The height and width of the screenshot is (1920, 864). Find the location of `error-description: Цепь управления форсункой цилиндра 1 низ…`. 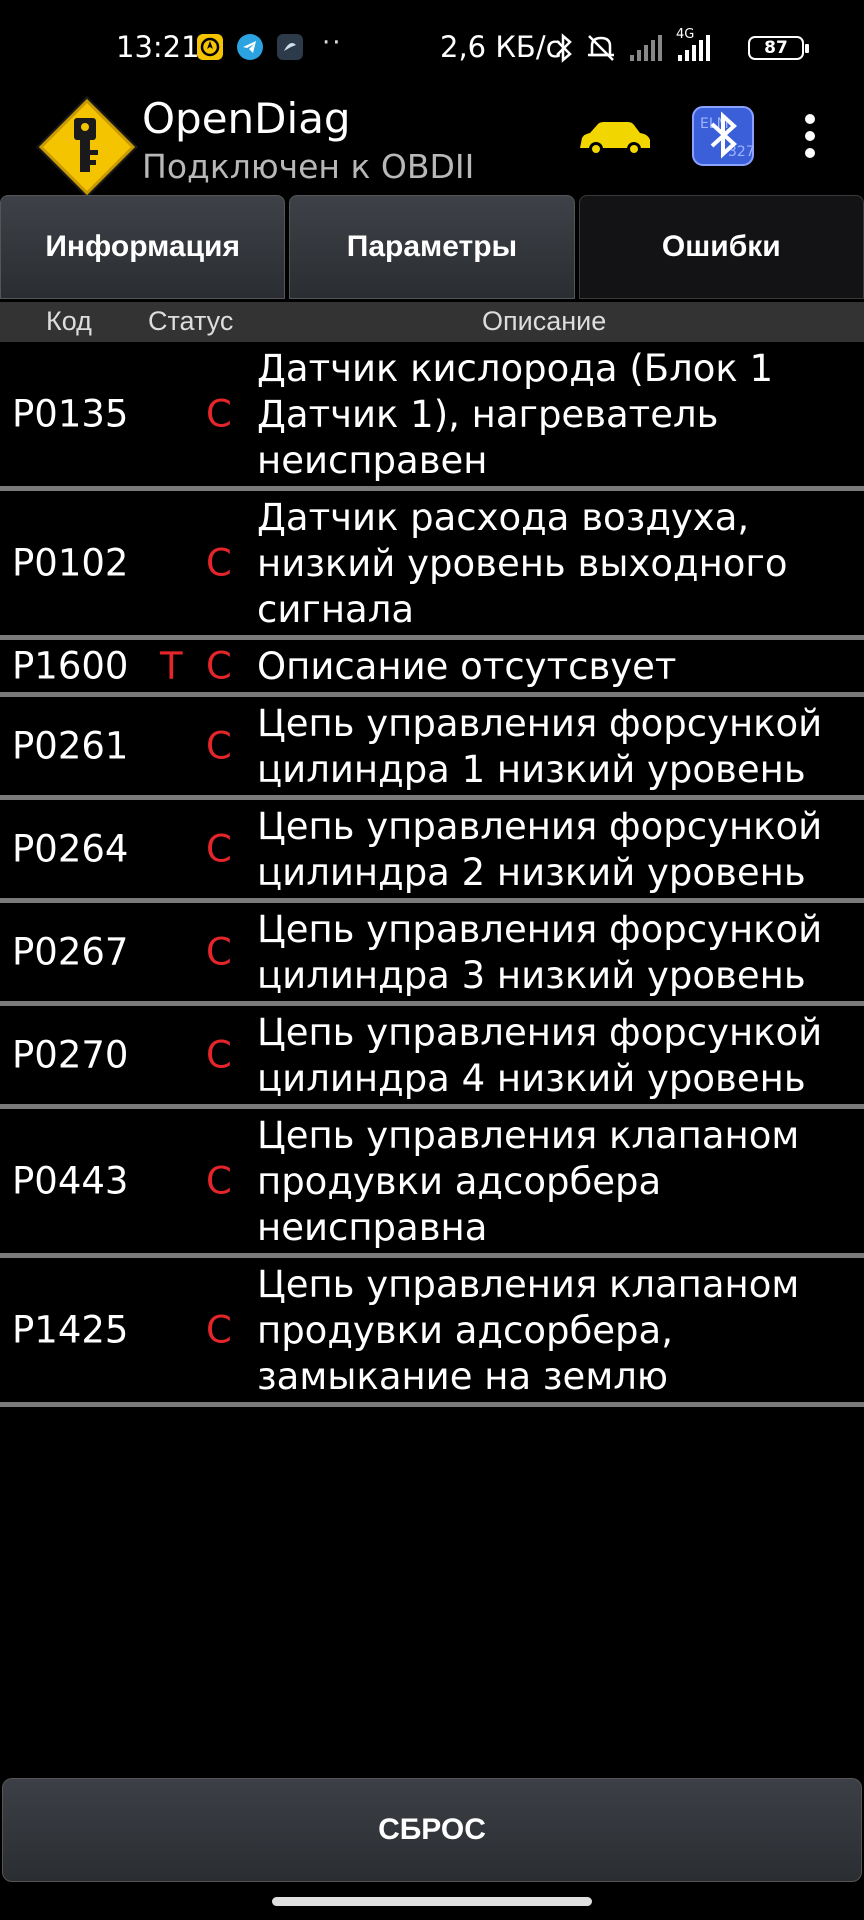

error-description: Цепь управления форсункой цилиндра 1 низ… is located at coordinates (540, 746).